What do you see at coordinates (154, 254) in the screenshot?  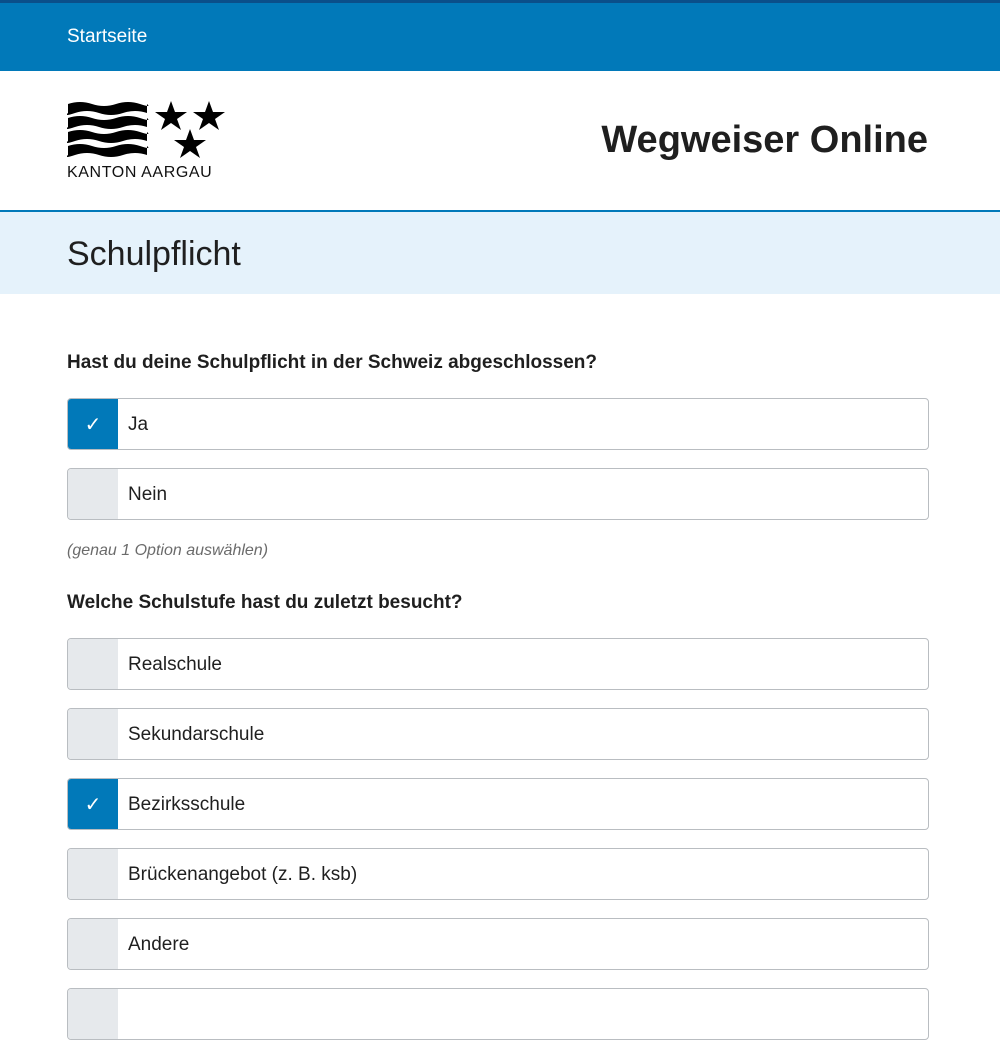 I see `page-title: Schulpflicht` at bounding box center [154, 254].